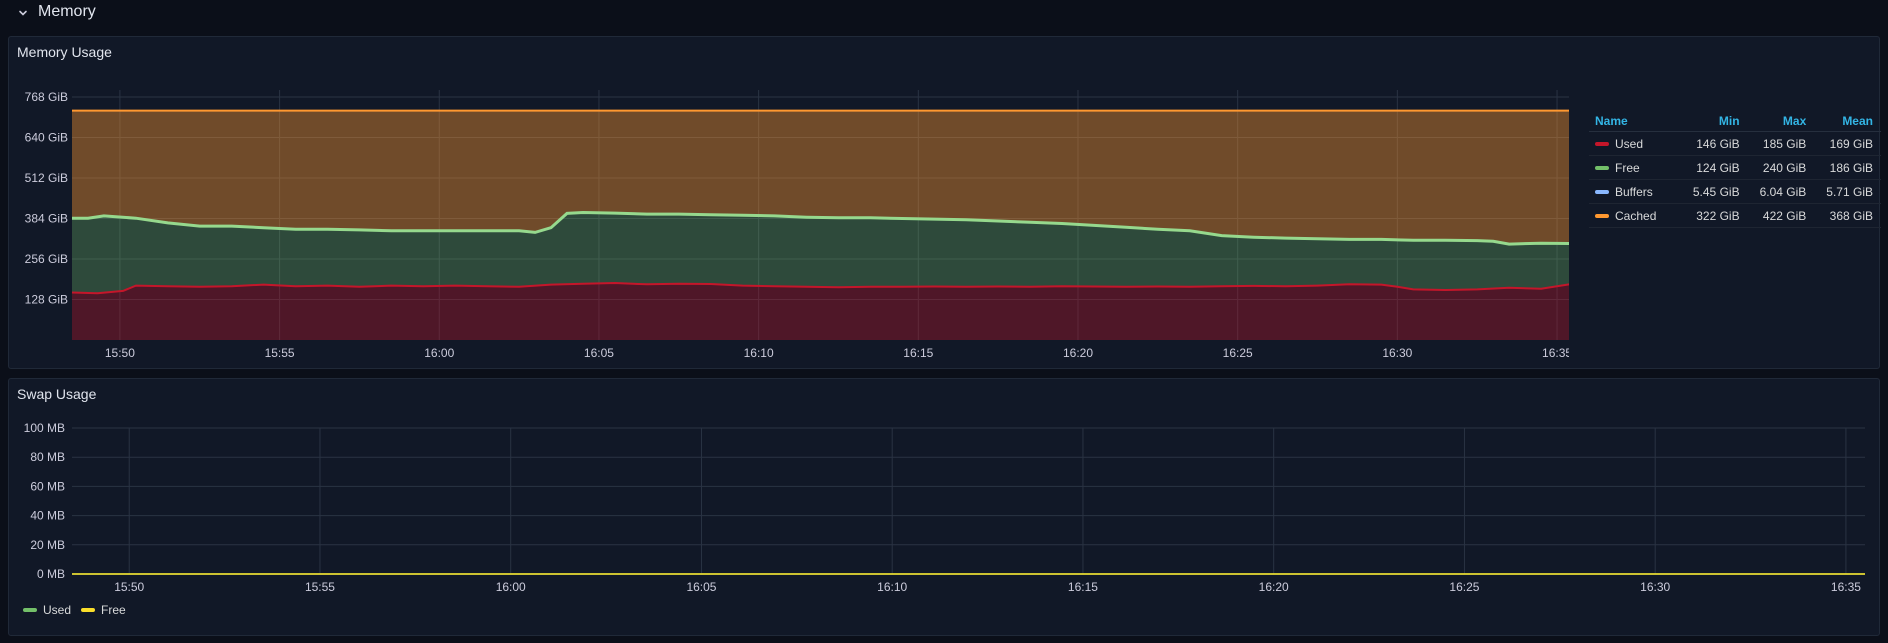 The width and height of the screenshot is (1888, 643). What do you see at coordinates (1635, 121) in the screenshot?
I see `legend-header-name: Name` at bounding box center [1635, 121].